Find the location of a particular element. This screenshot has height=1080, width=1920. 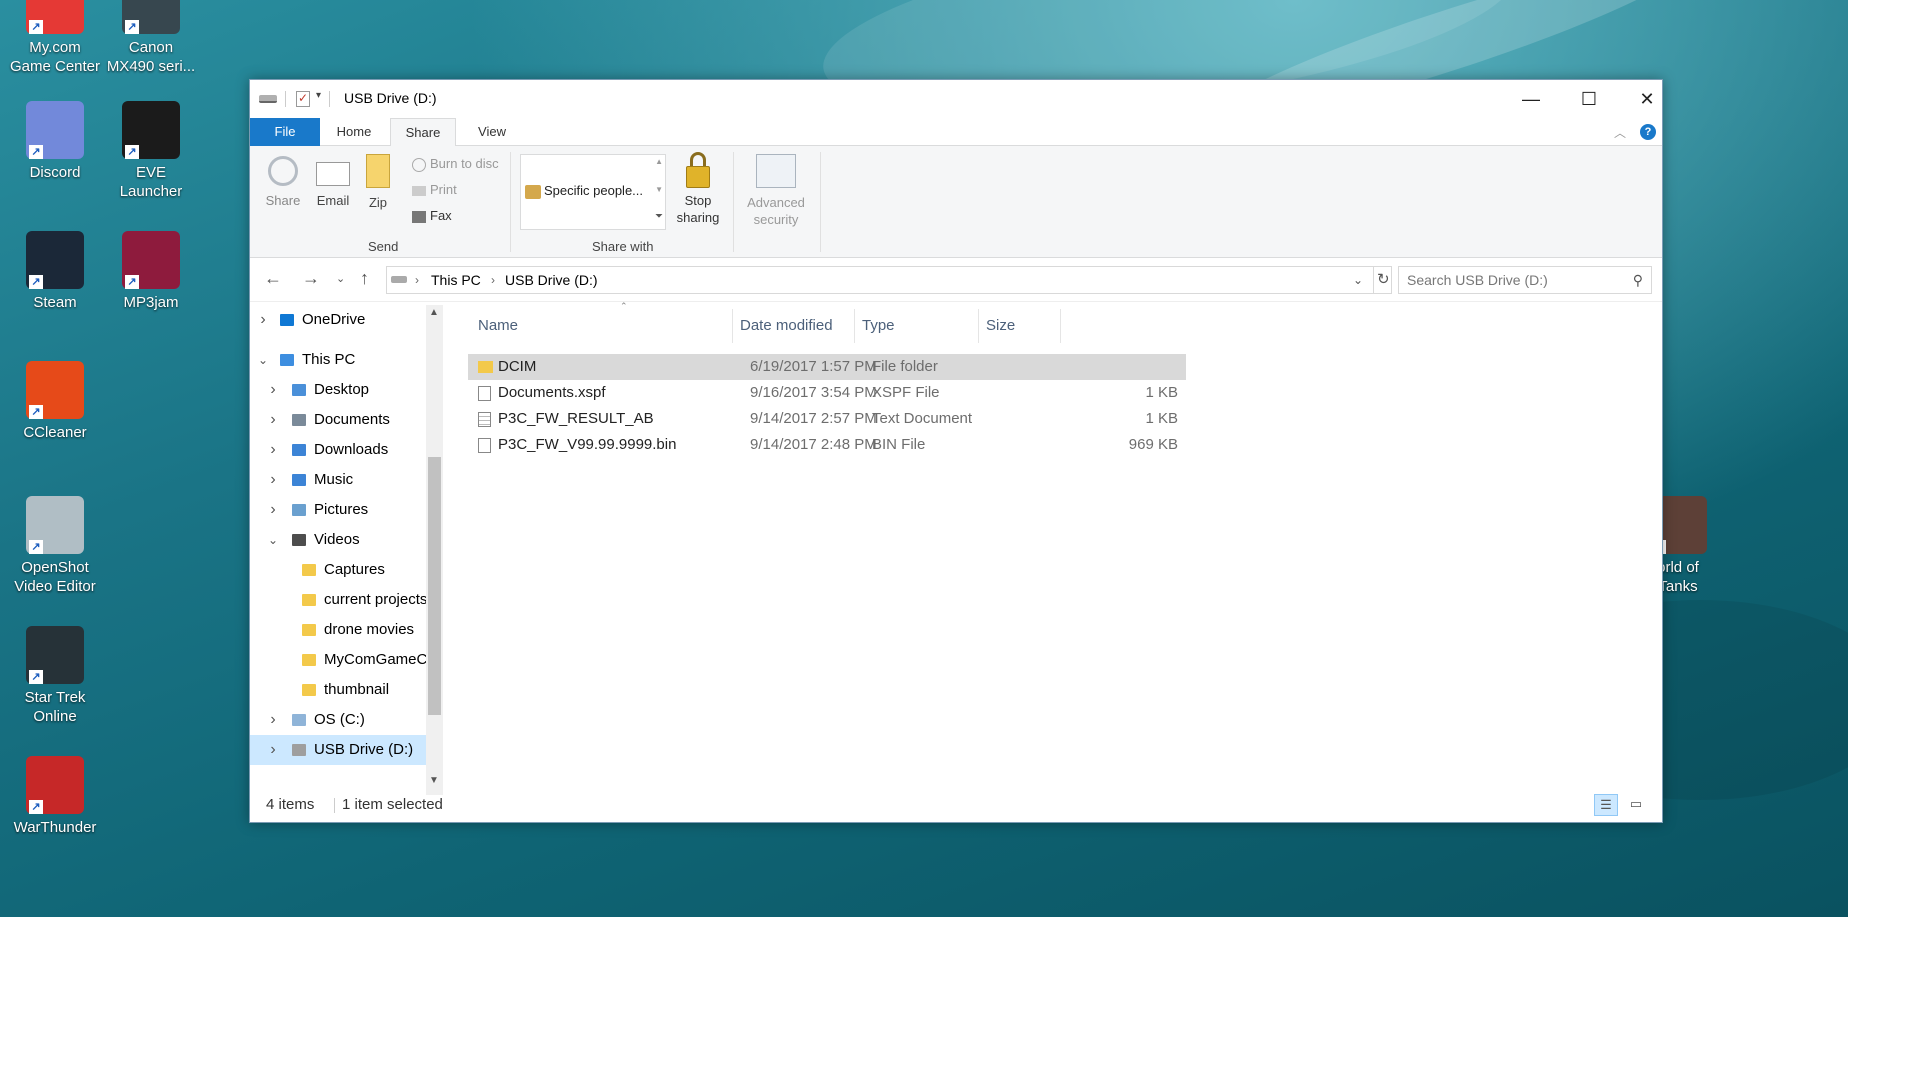

share-button: Share is located at coordinates (283, 181).